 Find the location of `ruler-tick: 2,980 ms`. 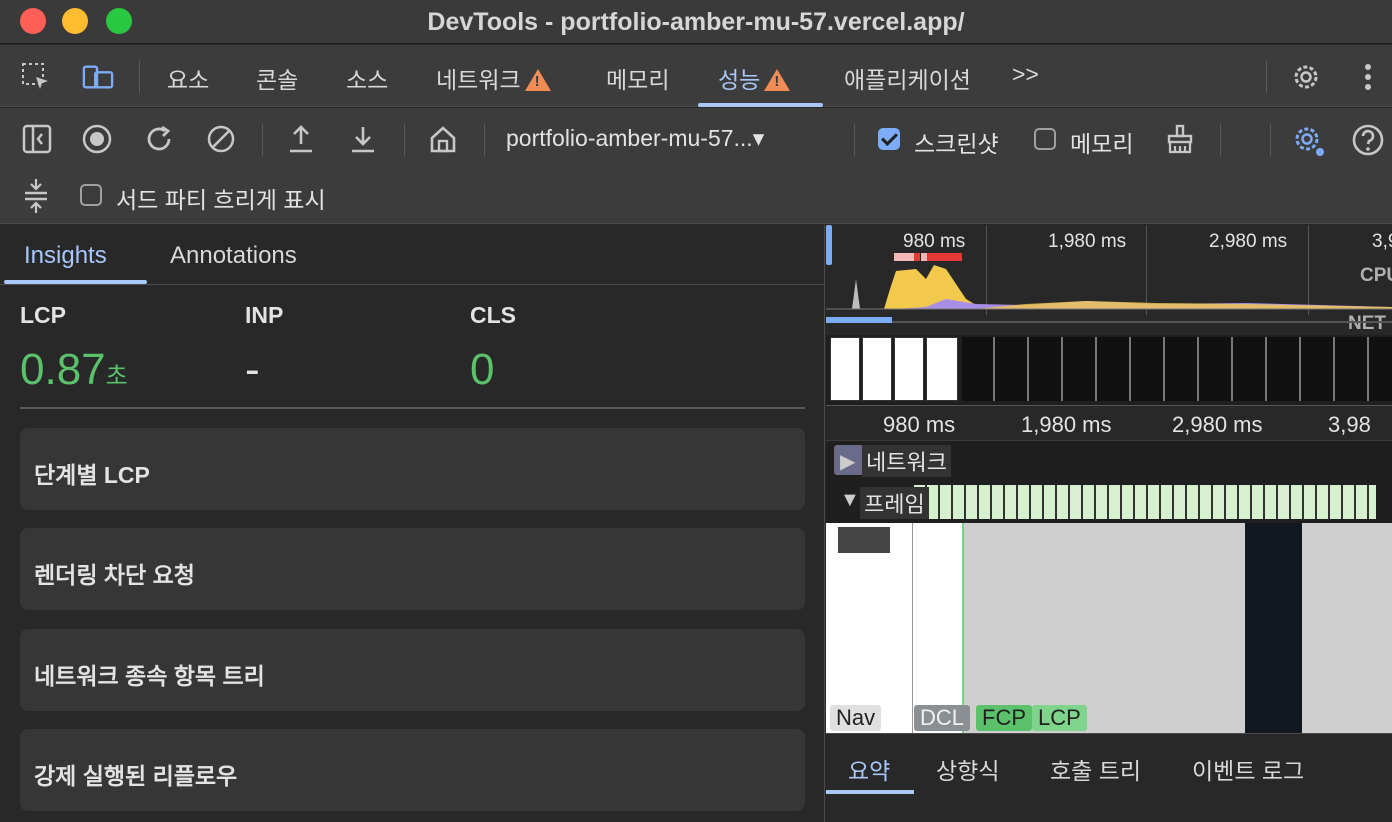

ruler-tick: 2,980 ms is located at coordinates (1217, 424).